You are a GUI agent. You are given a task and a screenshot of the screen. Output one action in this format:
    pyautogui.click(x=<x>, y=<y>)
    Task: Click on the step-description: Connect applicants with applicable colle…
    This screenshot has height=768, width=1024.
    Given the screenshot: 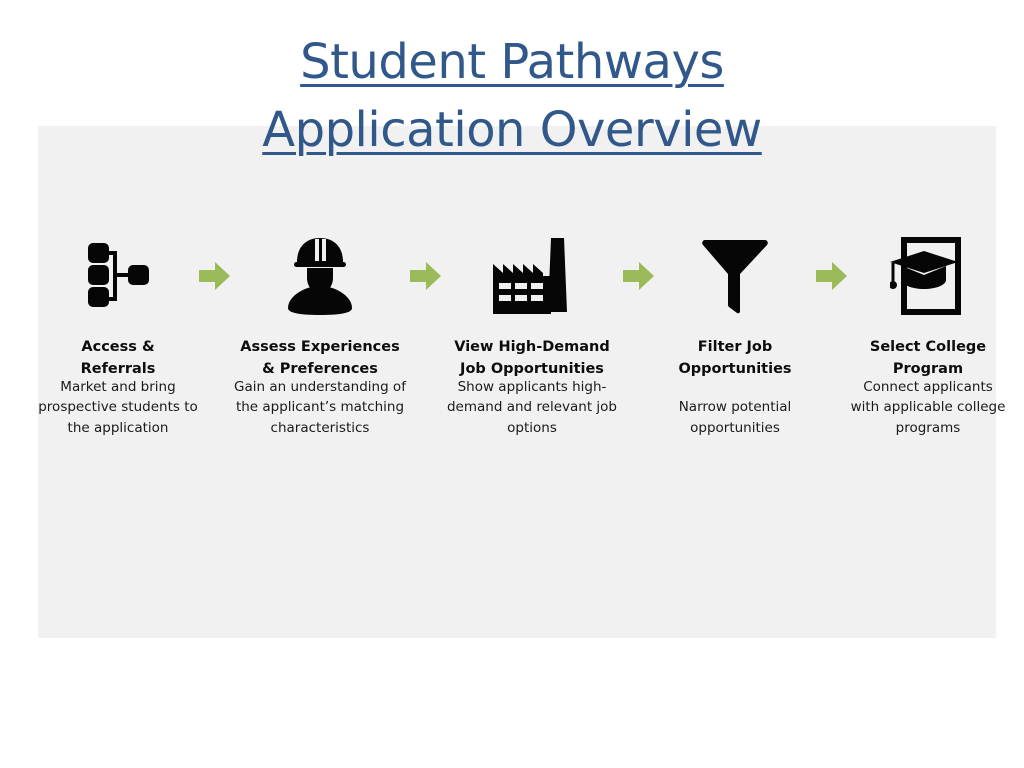 What is the action you would take?
    pyautogui.click(x=928, y=407)
    